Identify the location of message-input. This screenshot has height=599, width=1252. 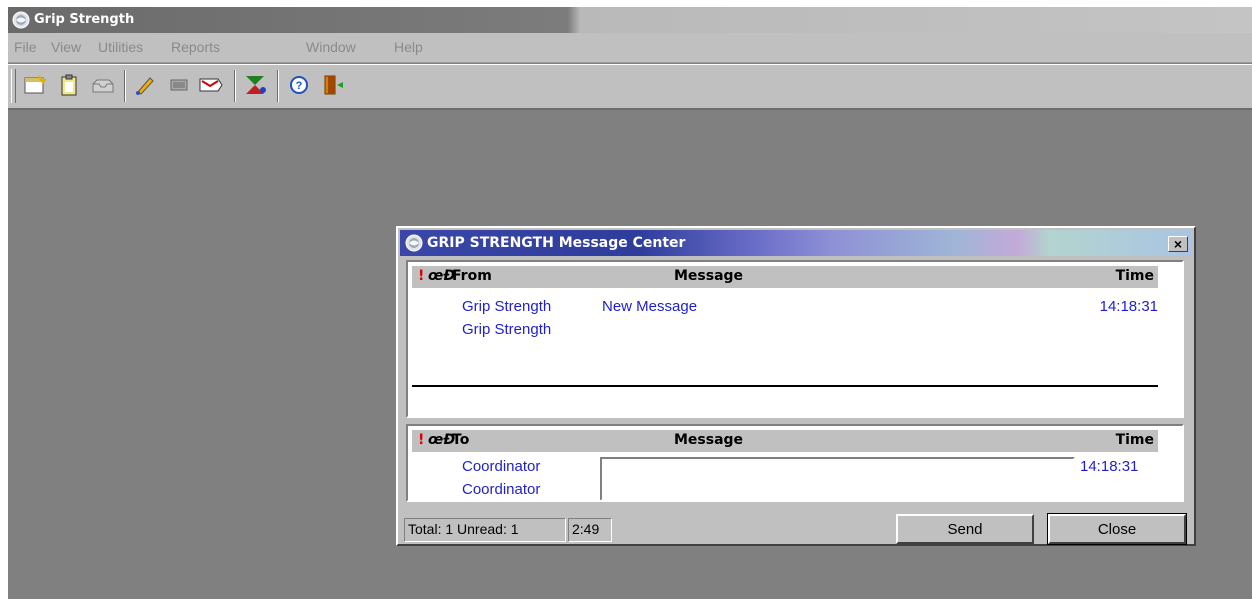
(837, 478).